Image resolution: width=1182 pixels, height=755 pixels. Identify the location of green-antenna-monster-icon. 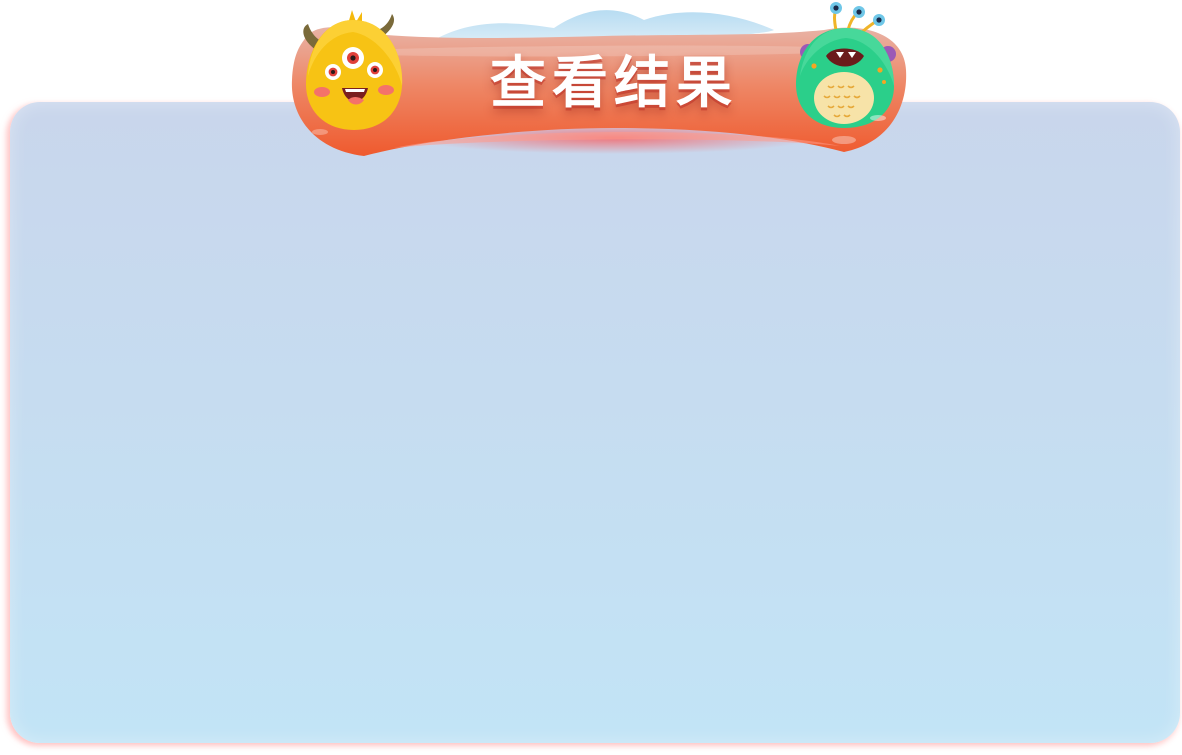
(846, 65).